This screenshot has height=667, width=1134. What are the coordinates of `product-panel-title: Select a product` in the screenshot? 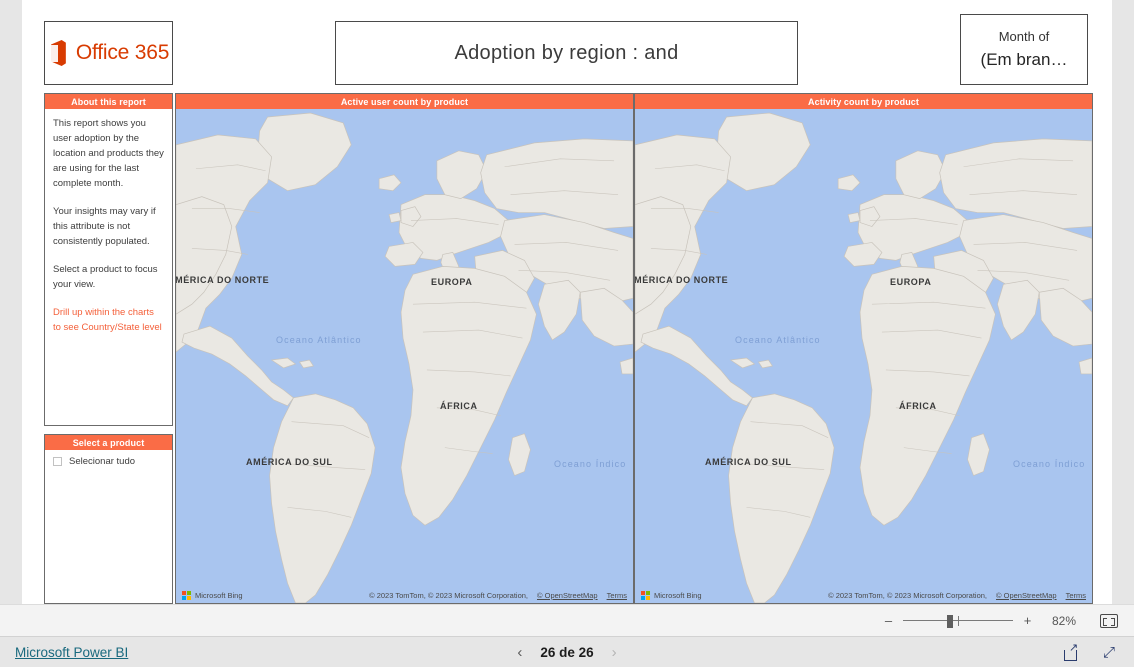 It's located at (108, 442).